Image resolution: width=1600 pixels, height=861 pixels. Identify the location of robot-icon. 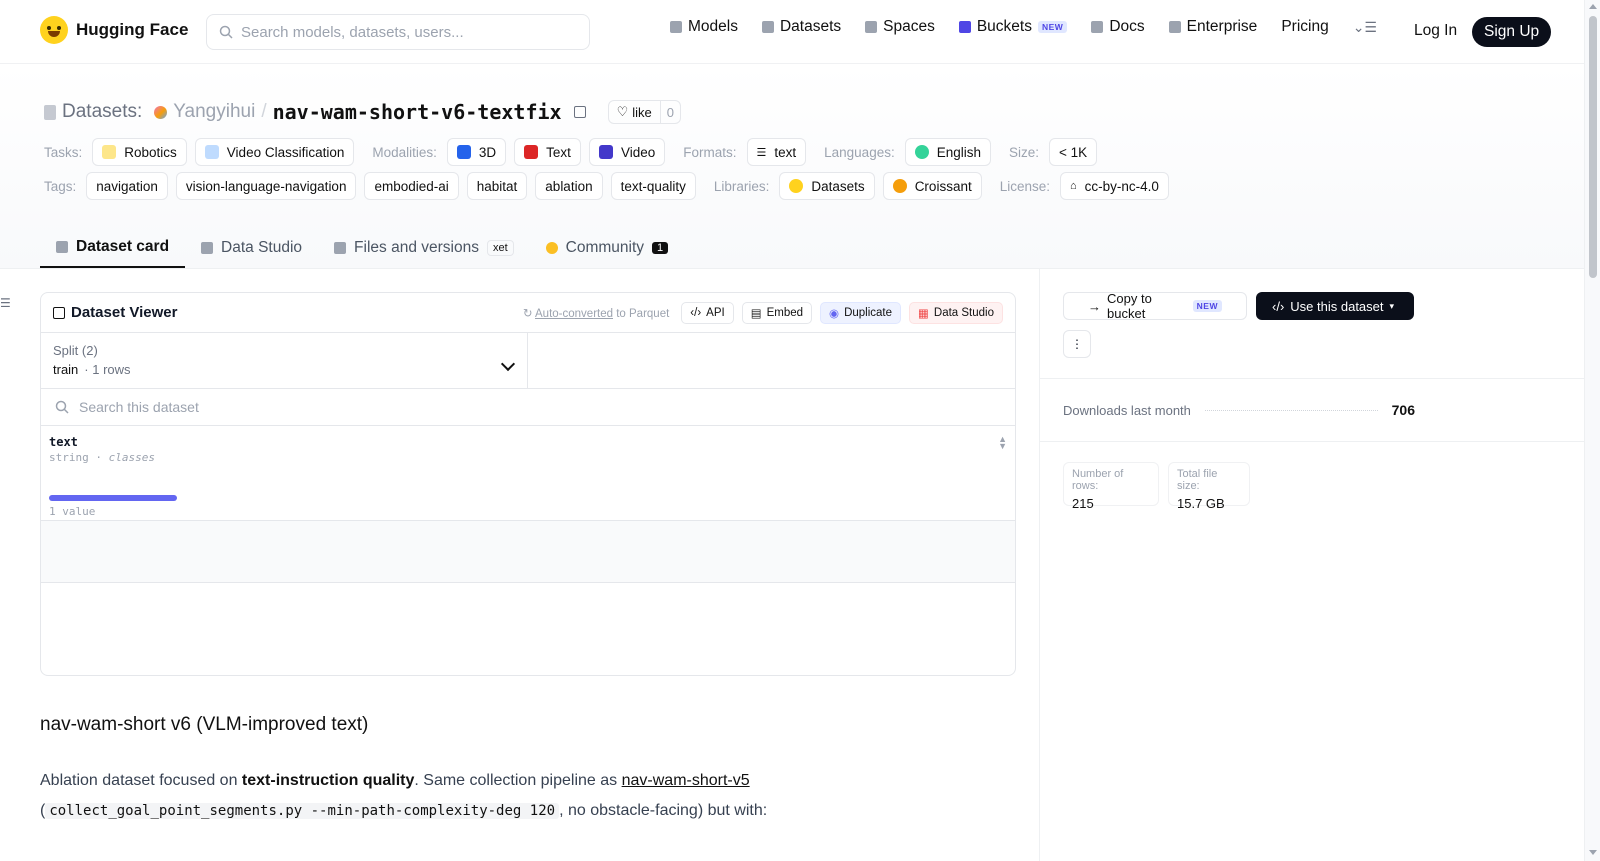
(109, 152).